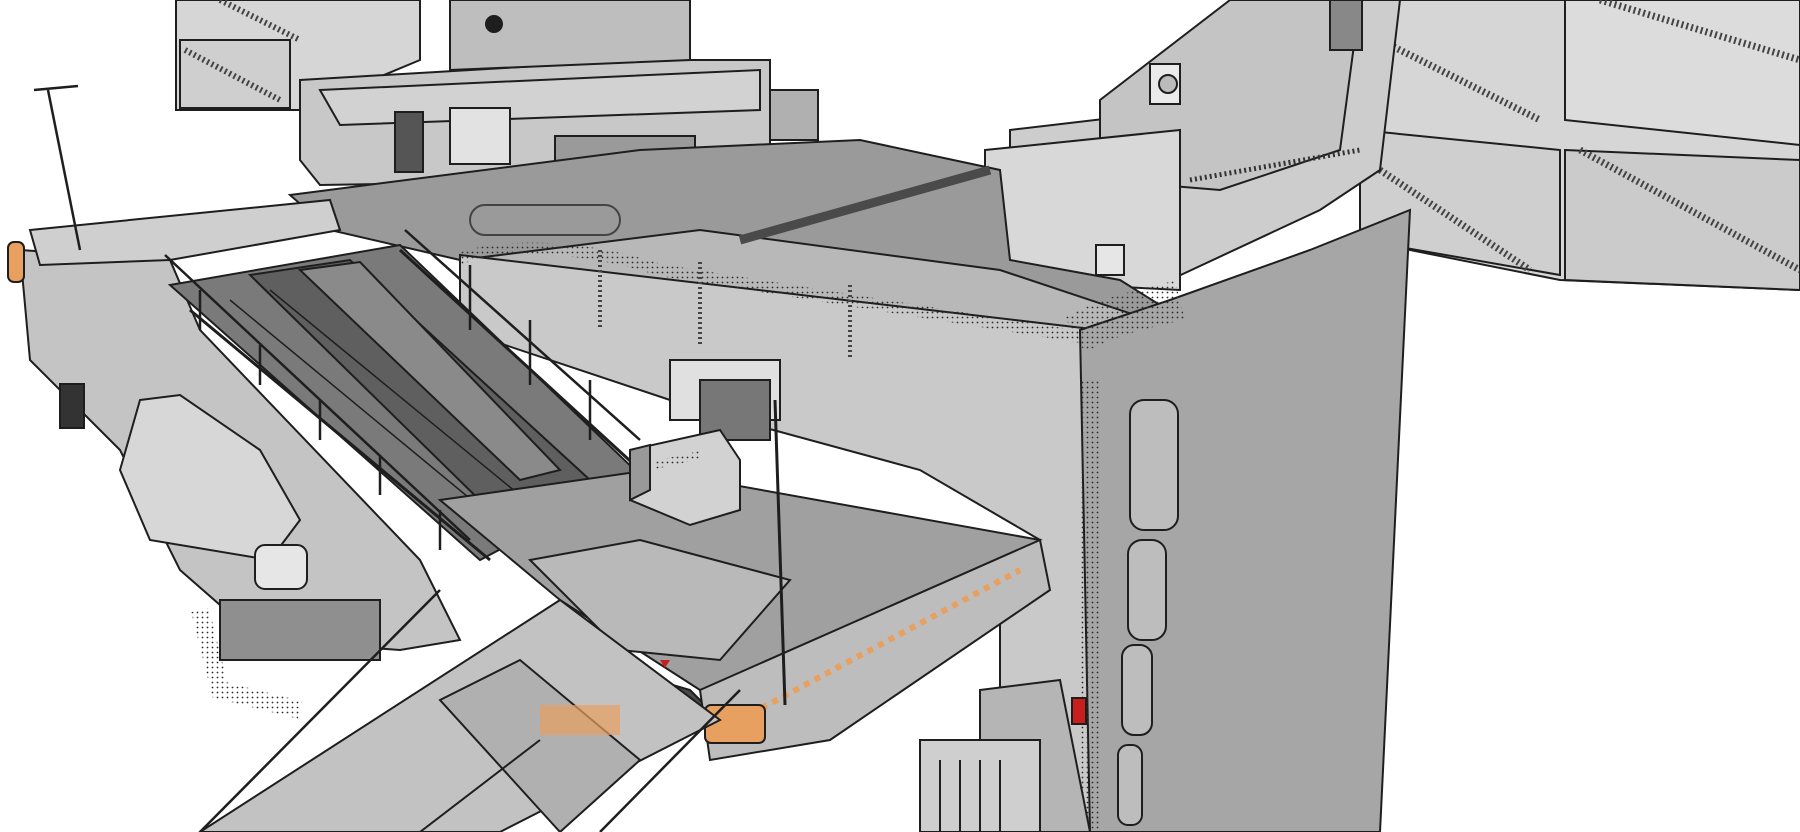 The image size is (1800, 832). I want to click on upper-right-truss-structure, so click(1579, 146).